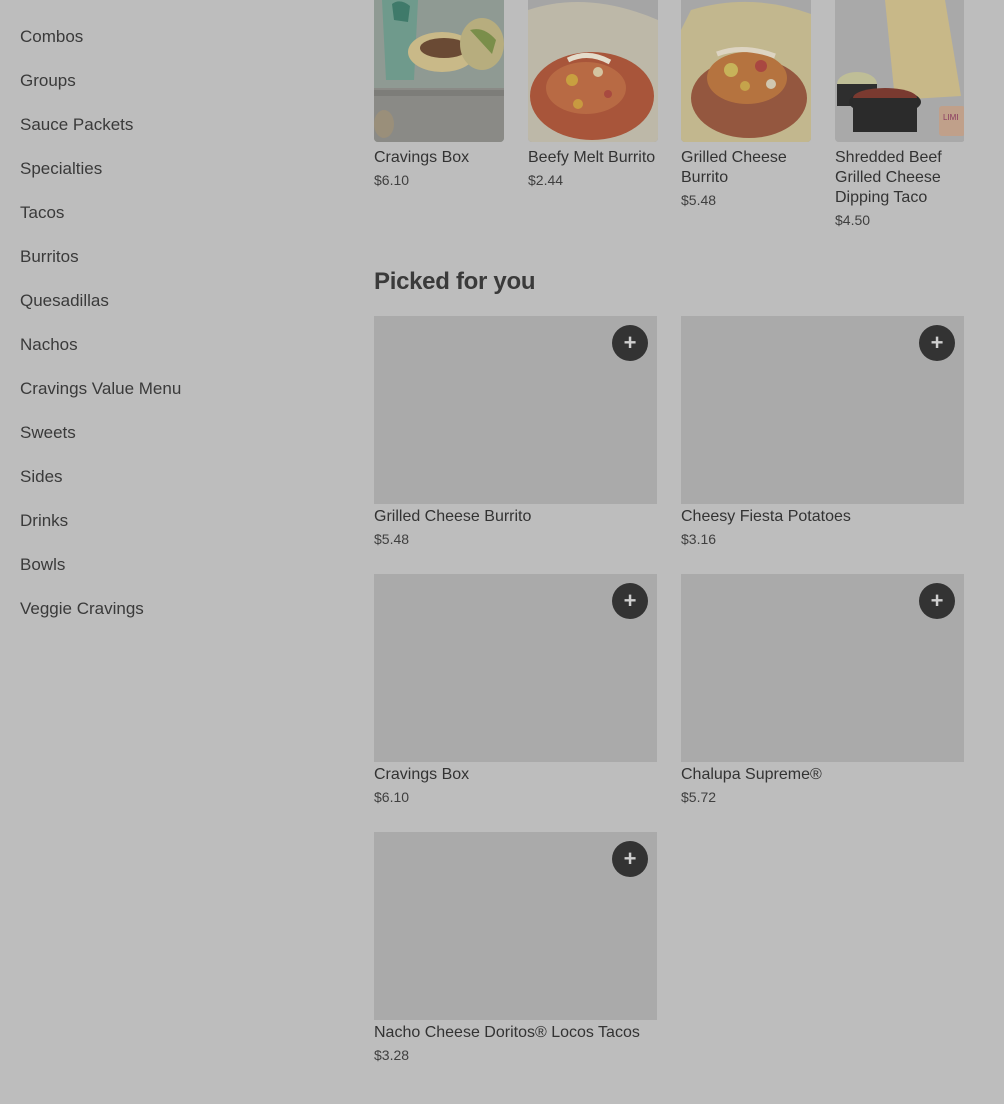 This screenshot has width=1004, height=1104. Describe the element at coordinates (699, 797) in the screenshot. I see `menu-item-price: $5.72` at that location.